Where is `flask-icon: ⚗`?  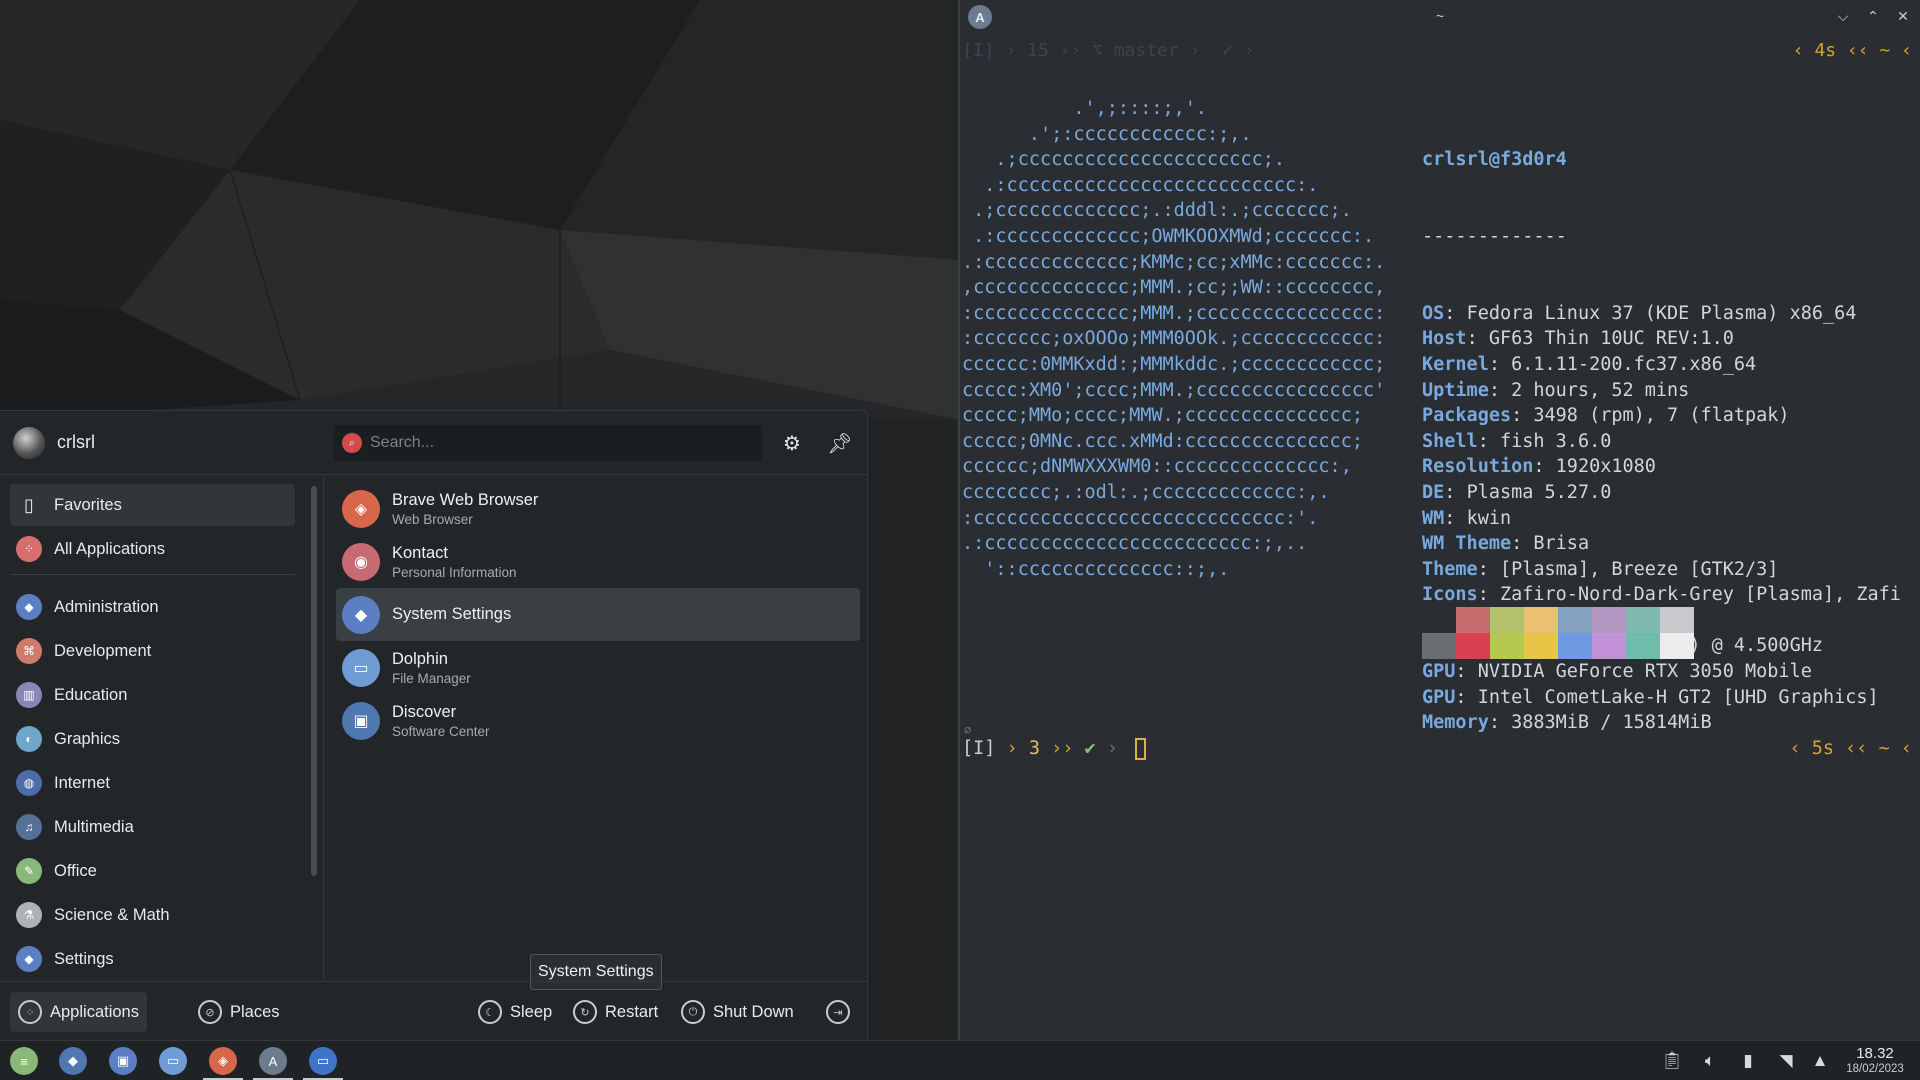
flask-icon: ⚗ is located at coordinates (29, 915).